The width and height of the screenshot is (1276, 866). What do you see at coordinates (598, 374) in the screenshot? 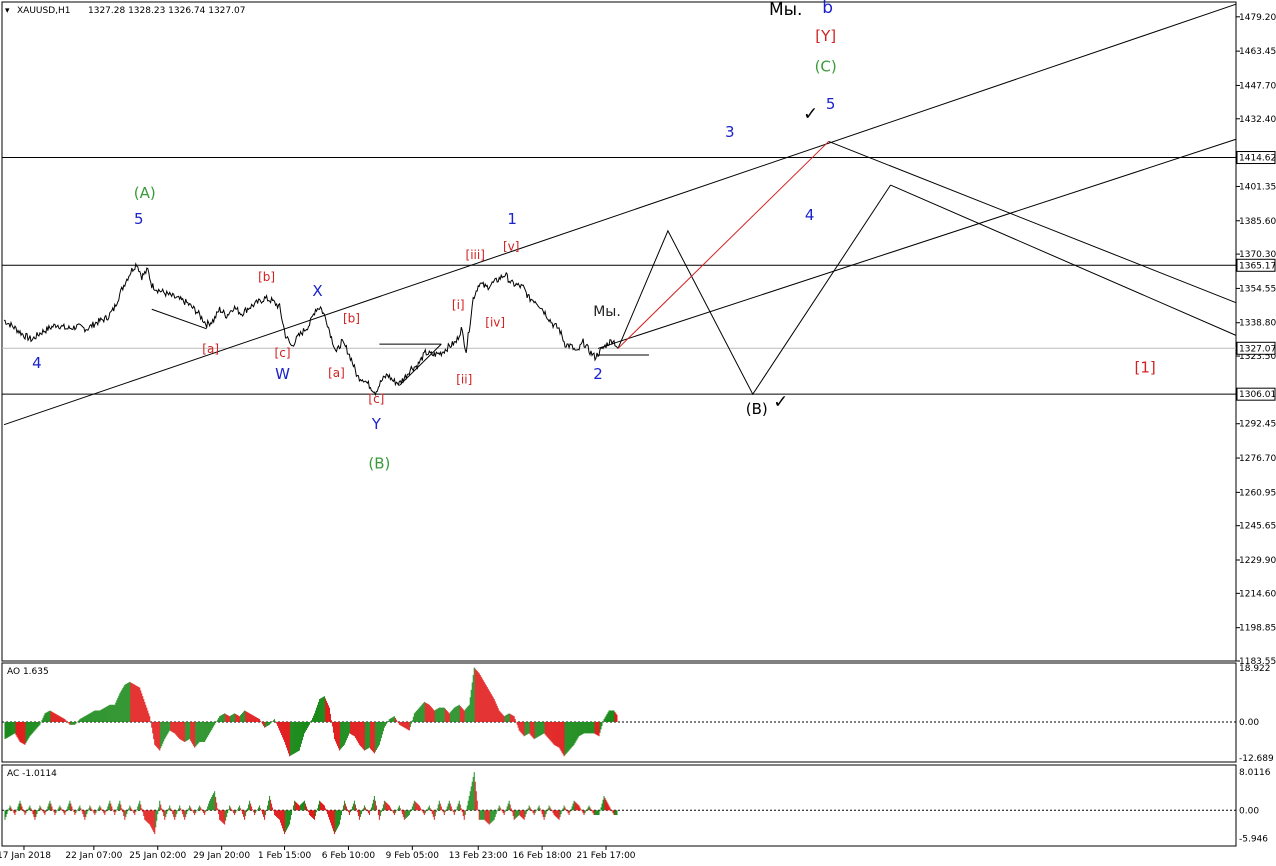
I see `wave-label: 2` at bounding box center [598, 374].